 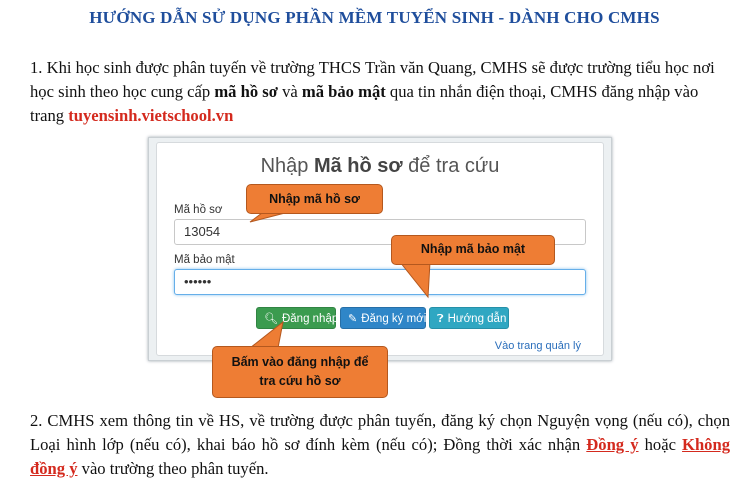 What do you see at coordinates (300, 362) in the screenshot?
I see `callout-click-login-line1: Bấm vào đăng nhập để` at bounding box center [300, 362].